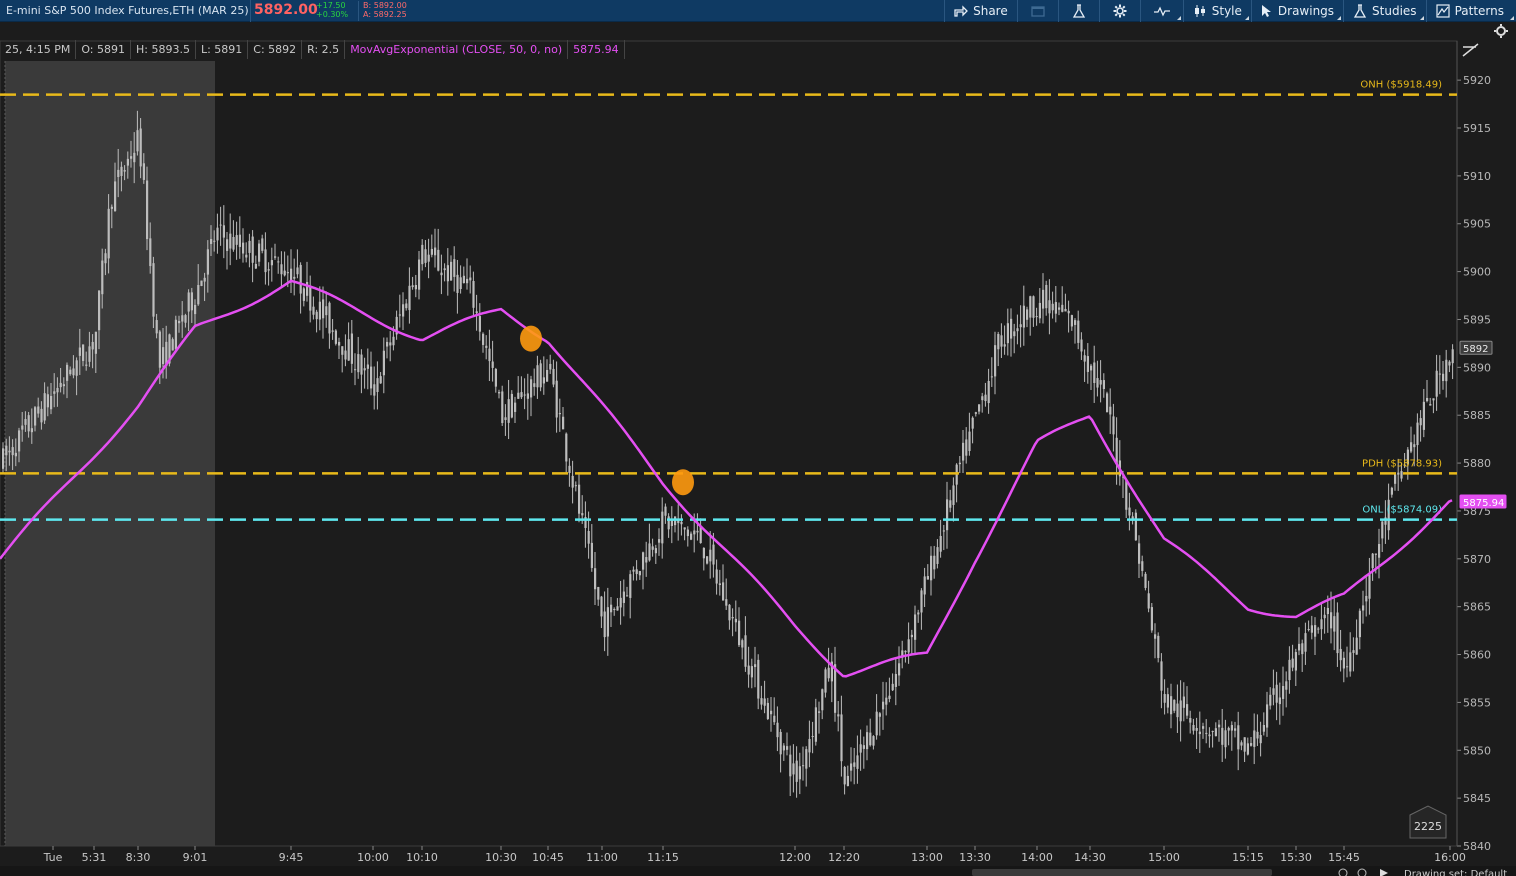  Describe the element at coordinates (457, 49) in the screenshot. I see `study-name: MovAvgExponential (CLOSE, 50, 0, no)` at that location.